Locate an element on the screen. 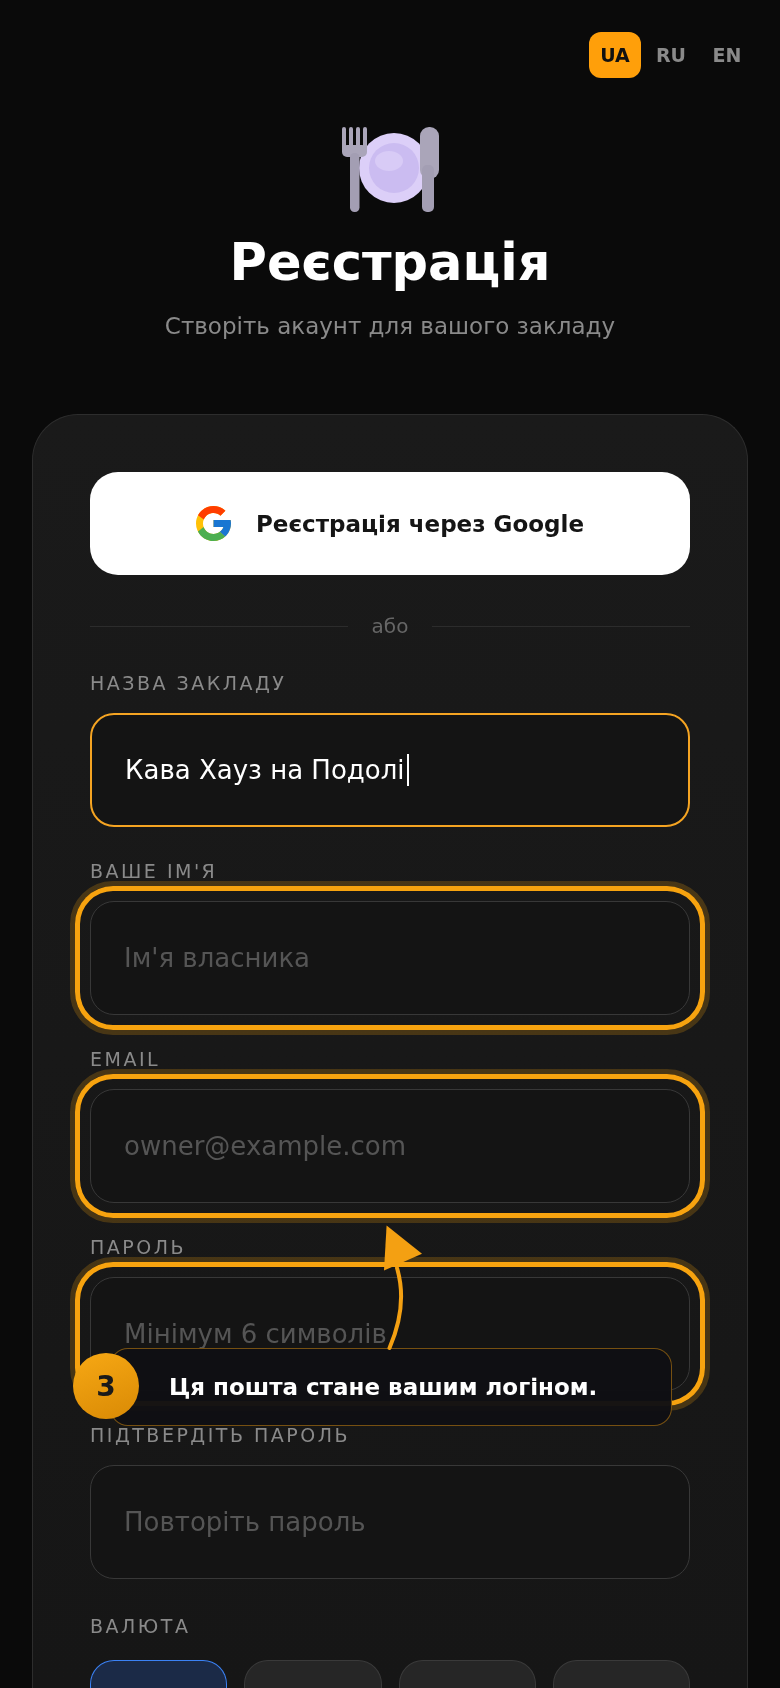 The width and height of the screenshot is (780, 1688). input-field: Кава Хауз на Подолі is located at coordinates (390, 770).